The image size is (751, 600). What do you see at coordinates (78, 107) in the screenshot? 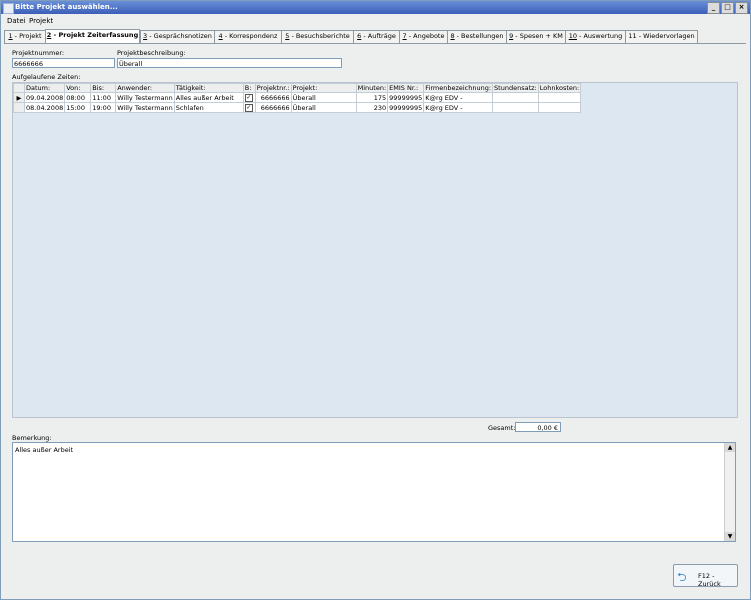
I see `cell-von: 15:00` at bounding box center [78, 107].